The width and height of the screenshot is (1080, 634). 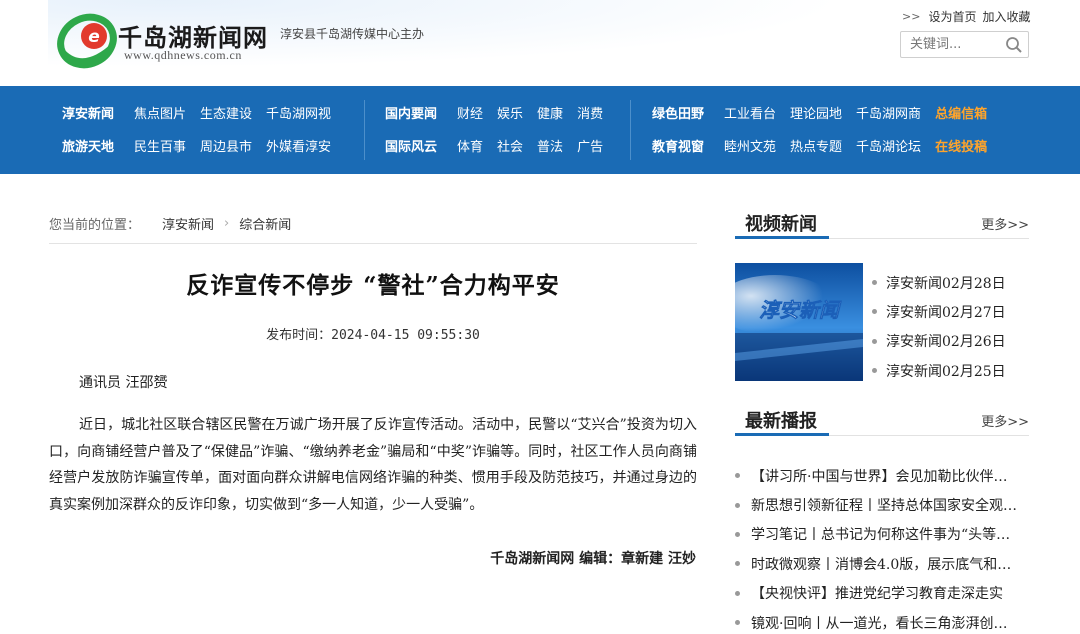 What do you see at coordinates (94, 37) in the screenshot?
I see `svg-text: e` at bounding box center [94, 37].